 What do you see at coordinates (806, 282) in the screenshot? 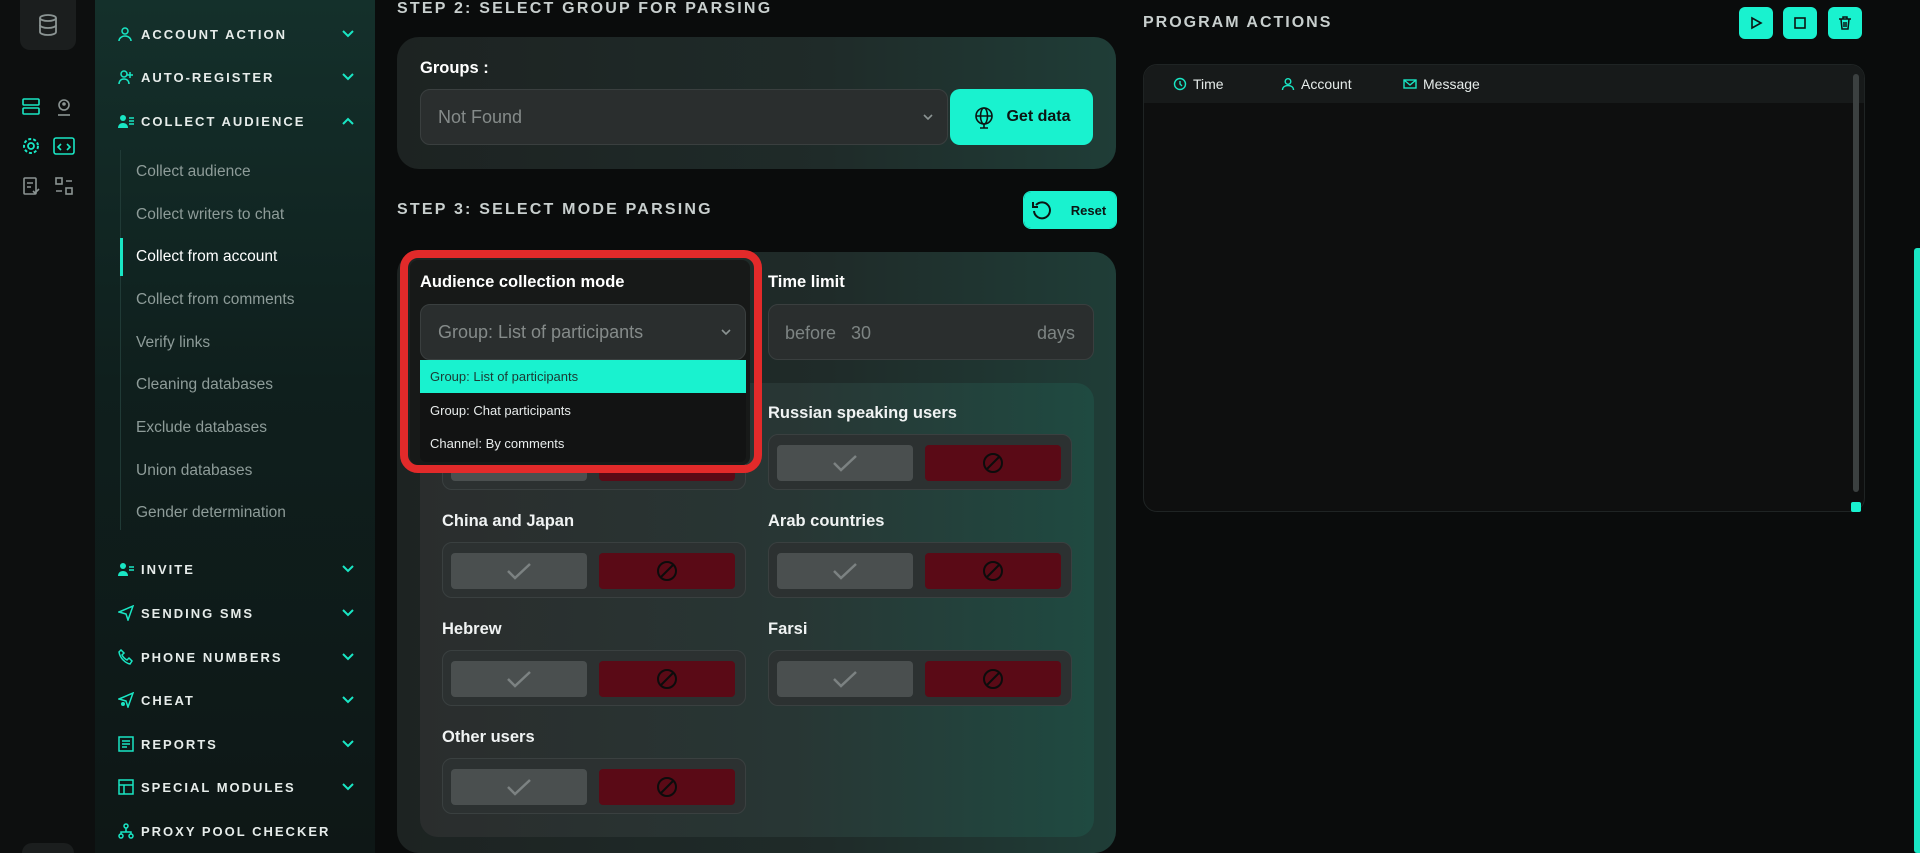
I see `time-limit-label: Time limit` at bounding box center [806, 282].